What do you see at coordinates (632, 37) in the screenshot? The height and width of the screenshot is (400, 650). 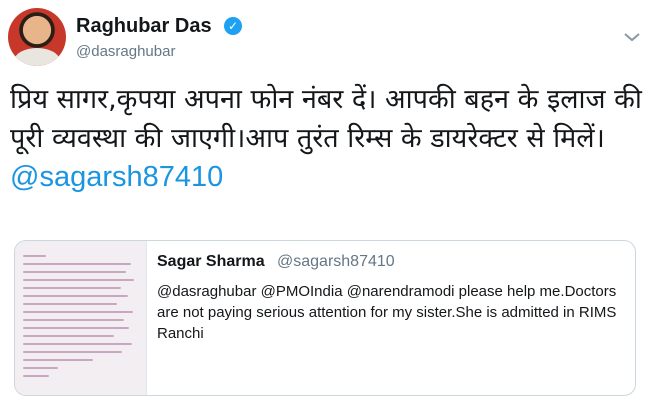 I see `chevron-down-icon` at bounding box center [632, 37].